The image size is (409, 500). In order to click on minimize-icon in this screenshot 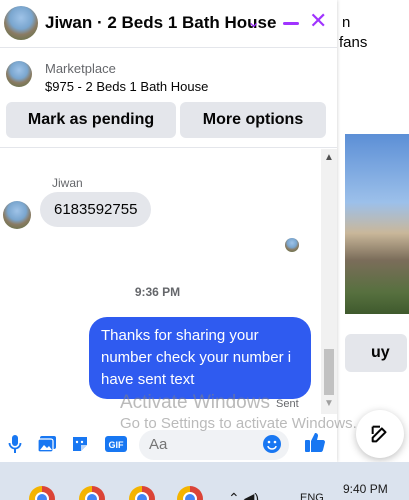, I will do `click(291, 23)`.